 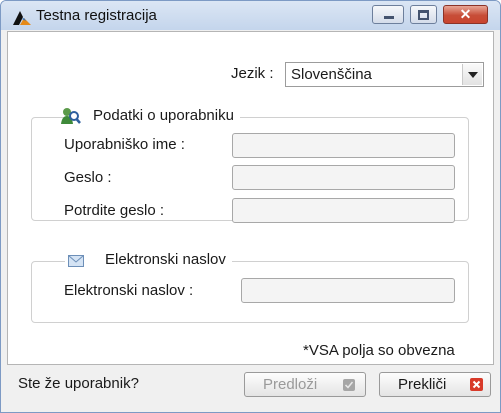 What do you see at coordinates (163, 115) in the screenshot?
I see `user-data-legend-text: Podatki o uporabniku` at bounding box center [163, 115].